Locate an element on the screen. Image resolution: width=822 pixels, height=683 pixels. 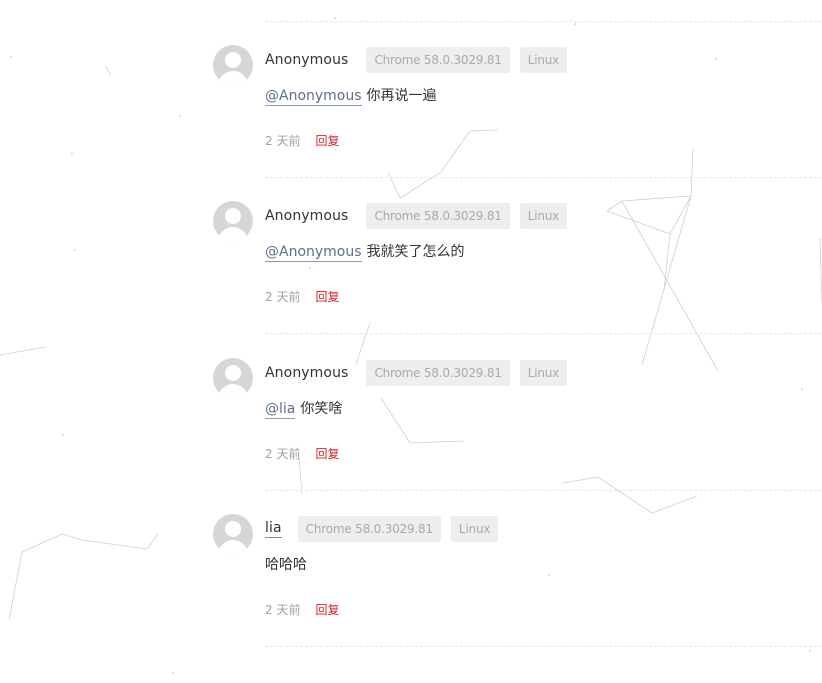
comment-content: 哈哈哈 is located at coordinates (286, 564).